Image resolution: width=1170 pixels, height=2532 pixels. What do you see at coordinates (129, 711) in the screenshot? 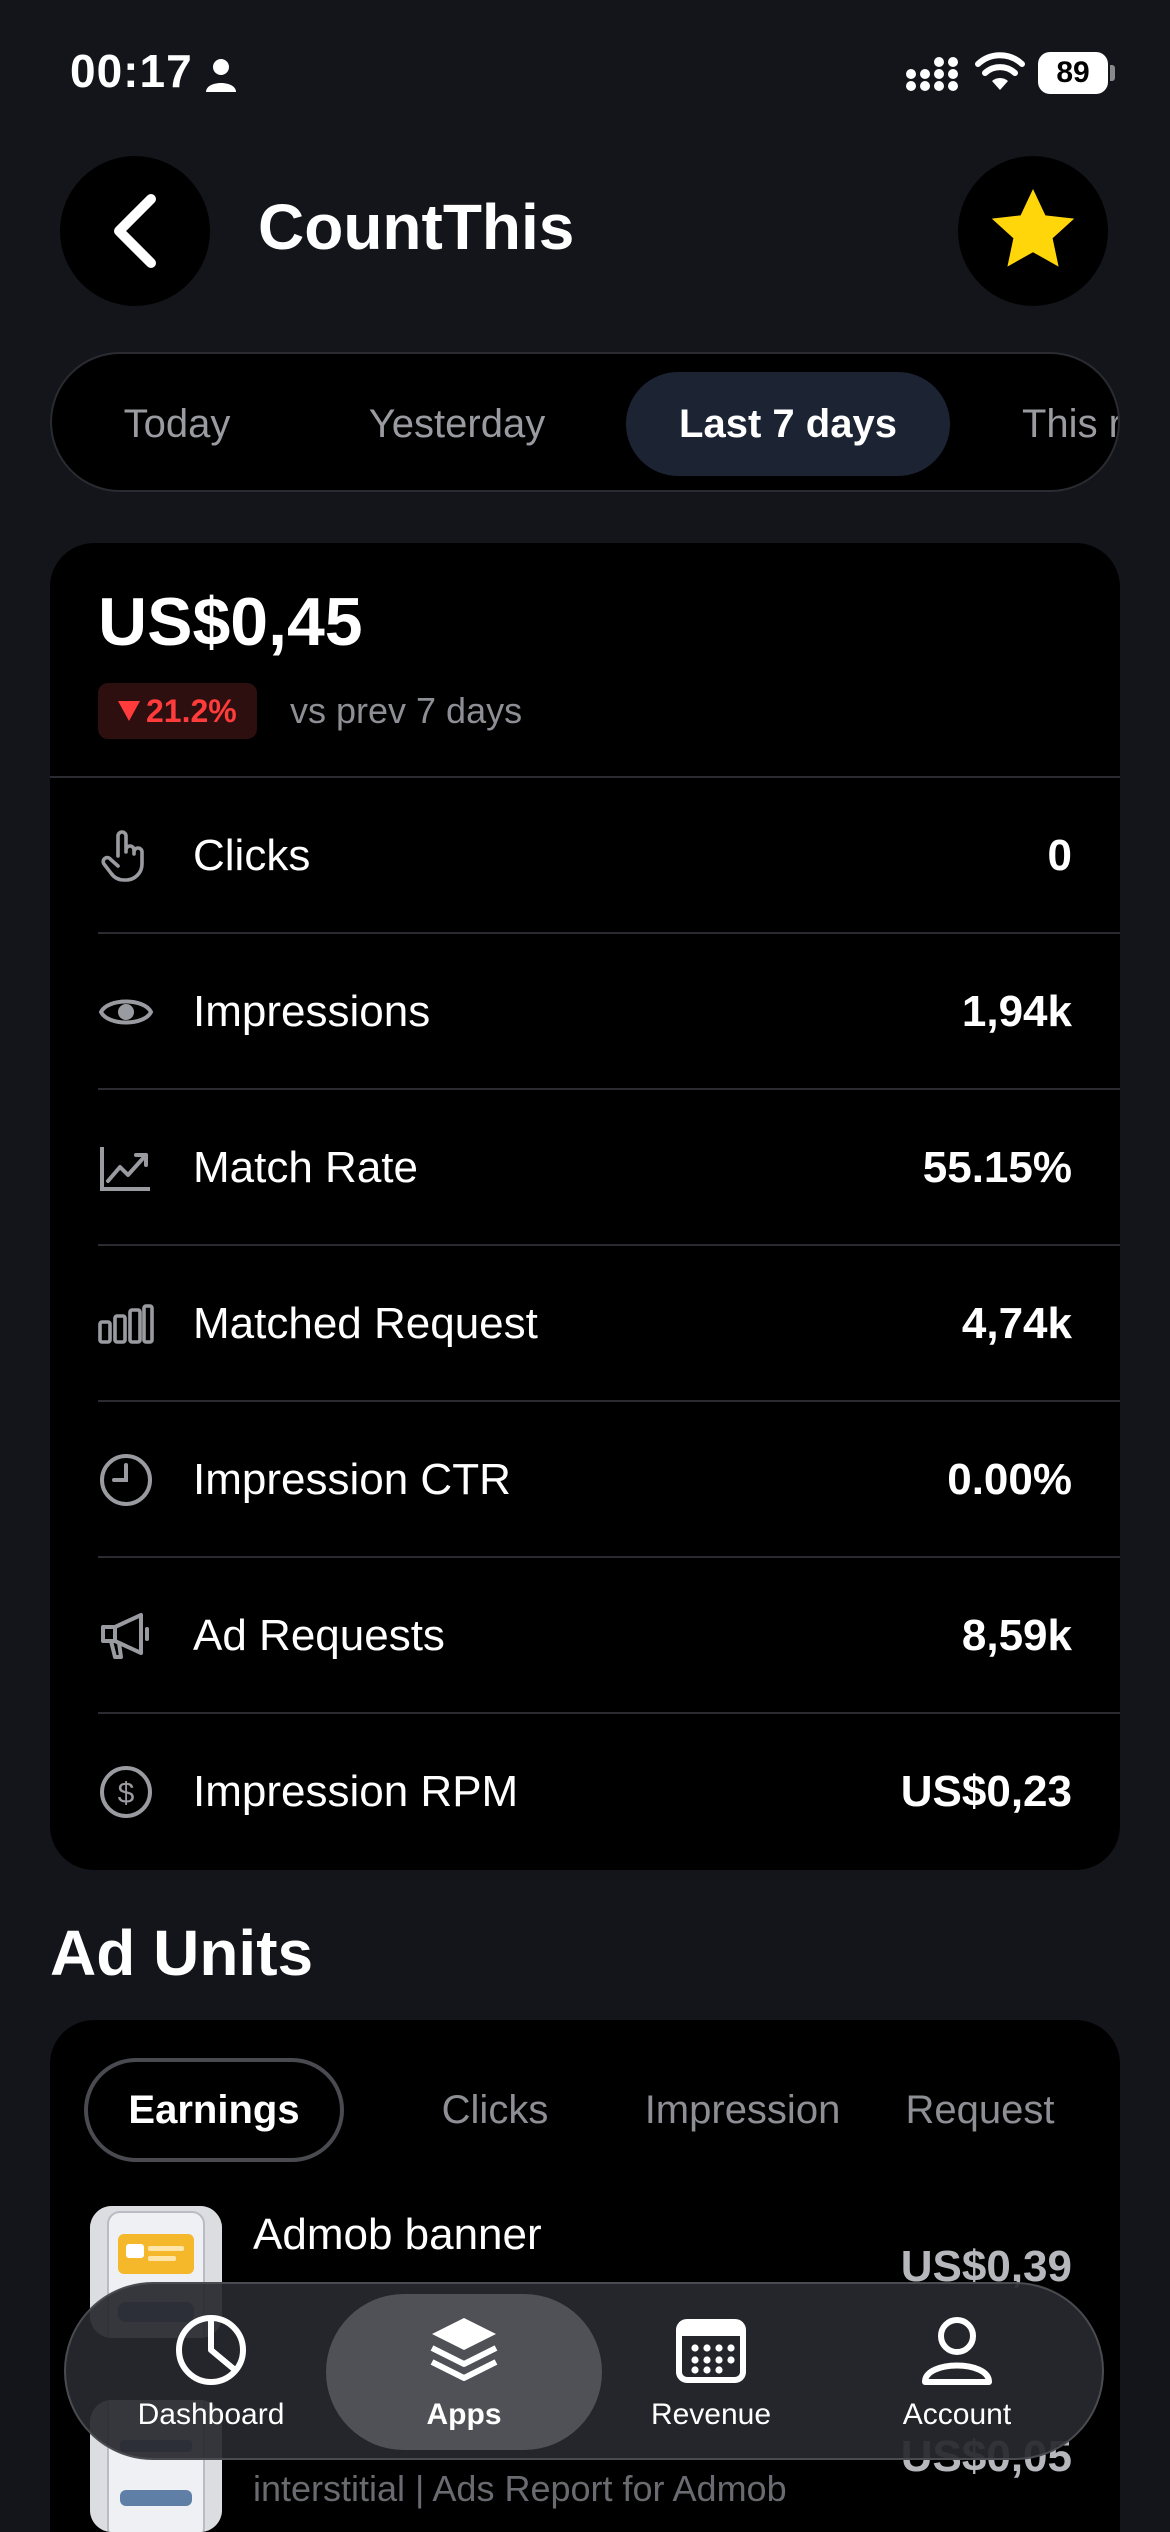
I see `triangle-down-icon` at bounding box center [129, 711].